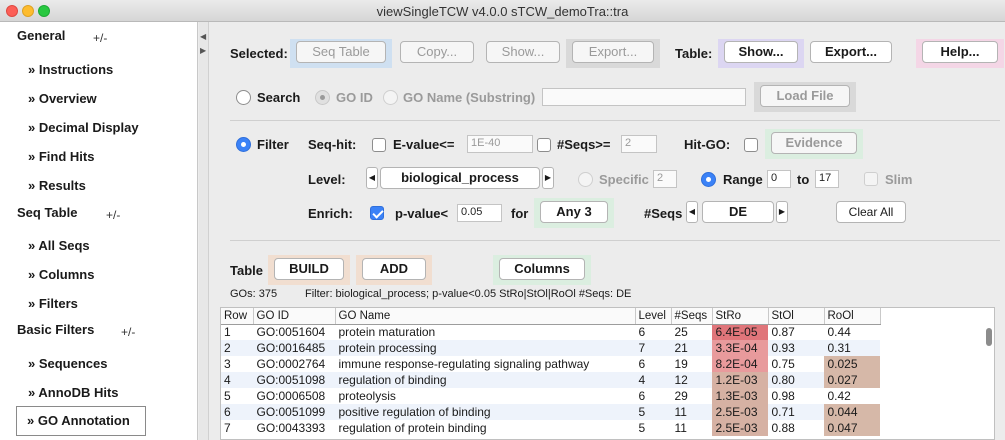 This screenshot has height=440, width=1005. Describe the element at coordinates (740, 332) in the screenshot. I see `table-cell: 6.4E-05` at that location.